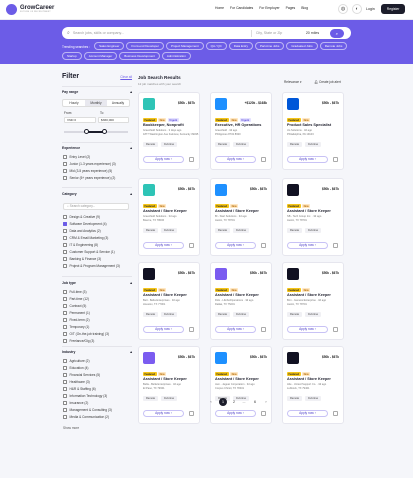  What do you see at coordinates (221, 130) in the screenshot?
I see `company-name: Greenfield` at bounding box center [221, 130].